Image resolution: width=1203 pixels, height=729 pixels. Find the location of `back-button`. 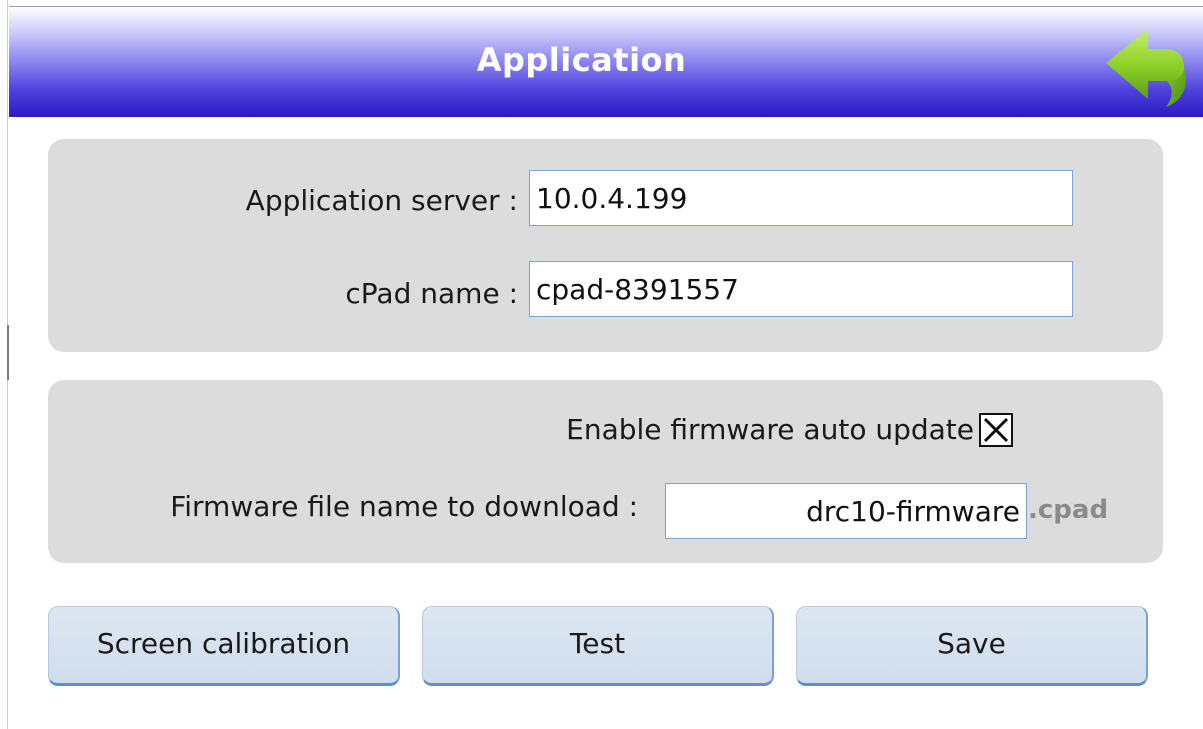

back-button is located at coordinates (1147, 67).